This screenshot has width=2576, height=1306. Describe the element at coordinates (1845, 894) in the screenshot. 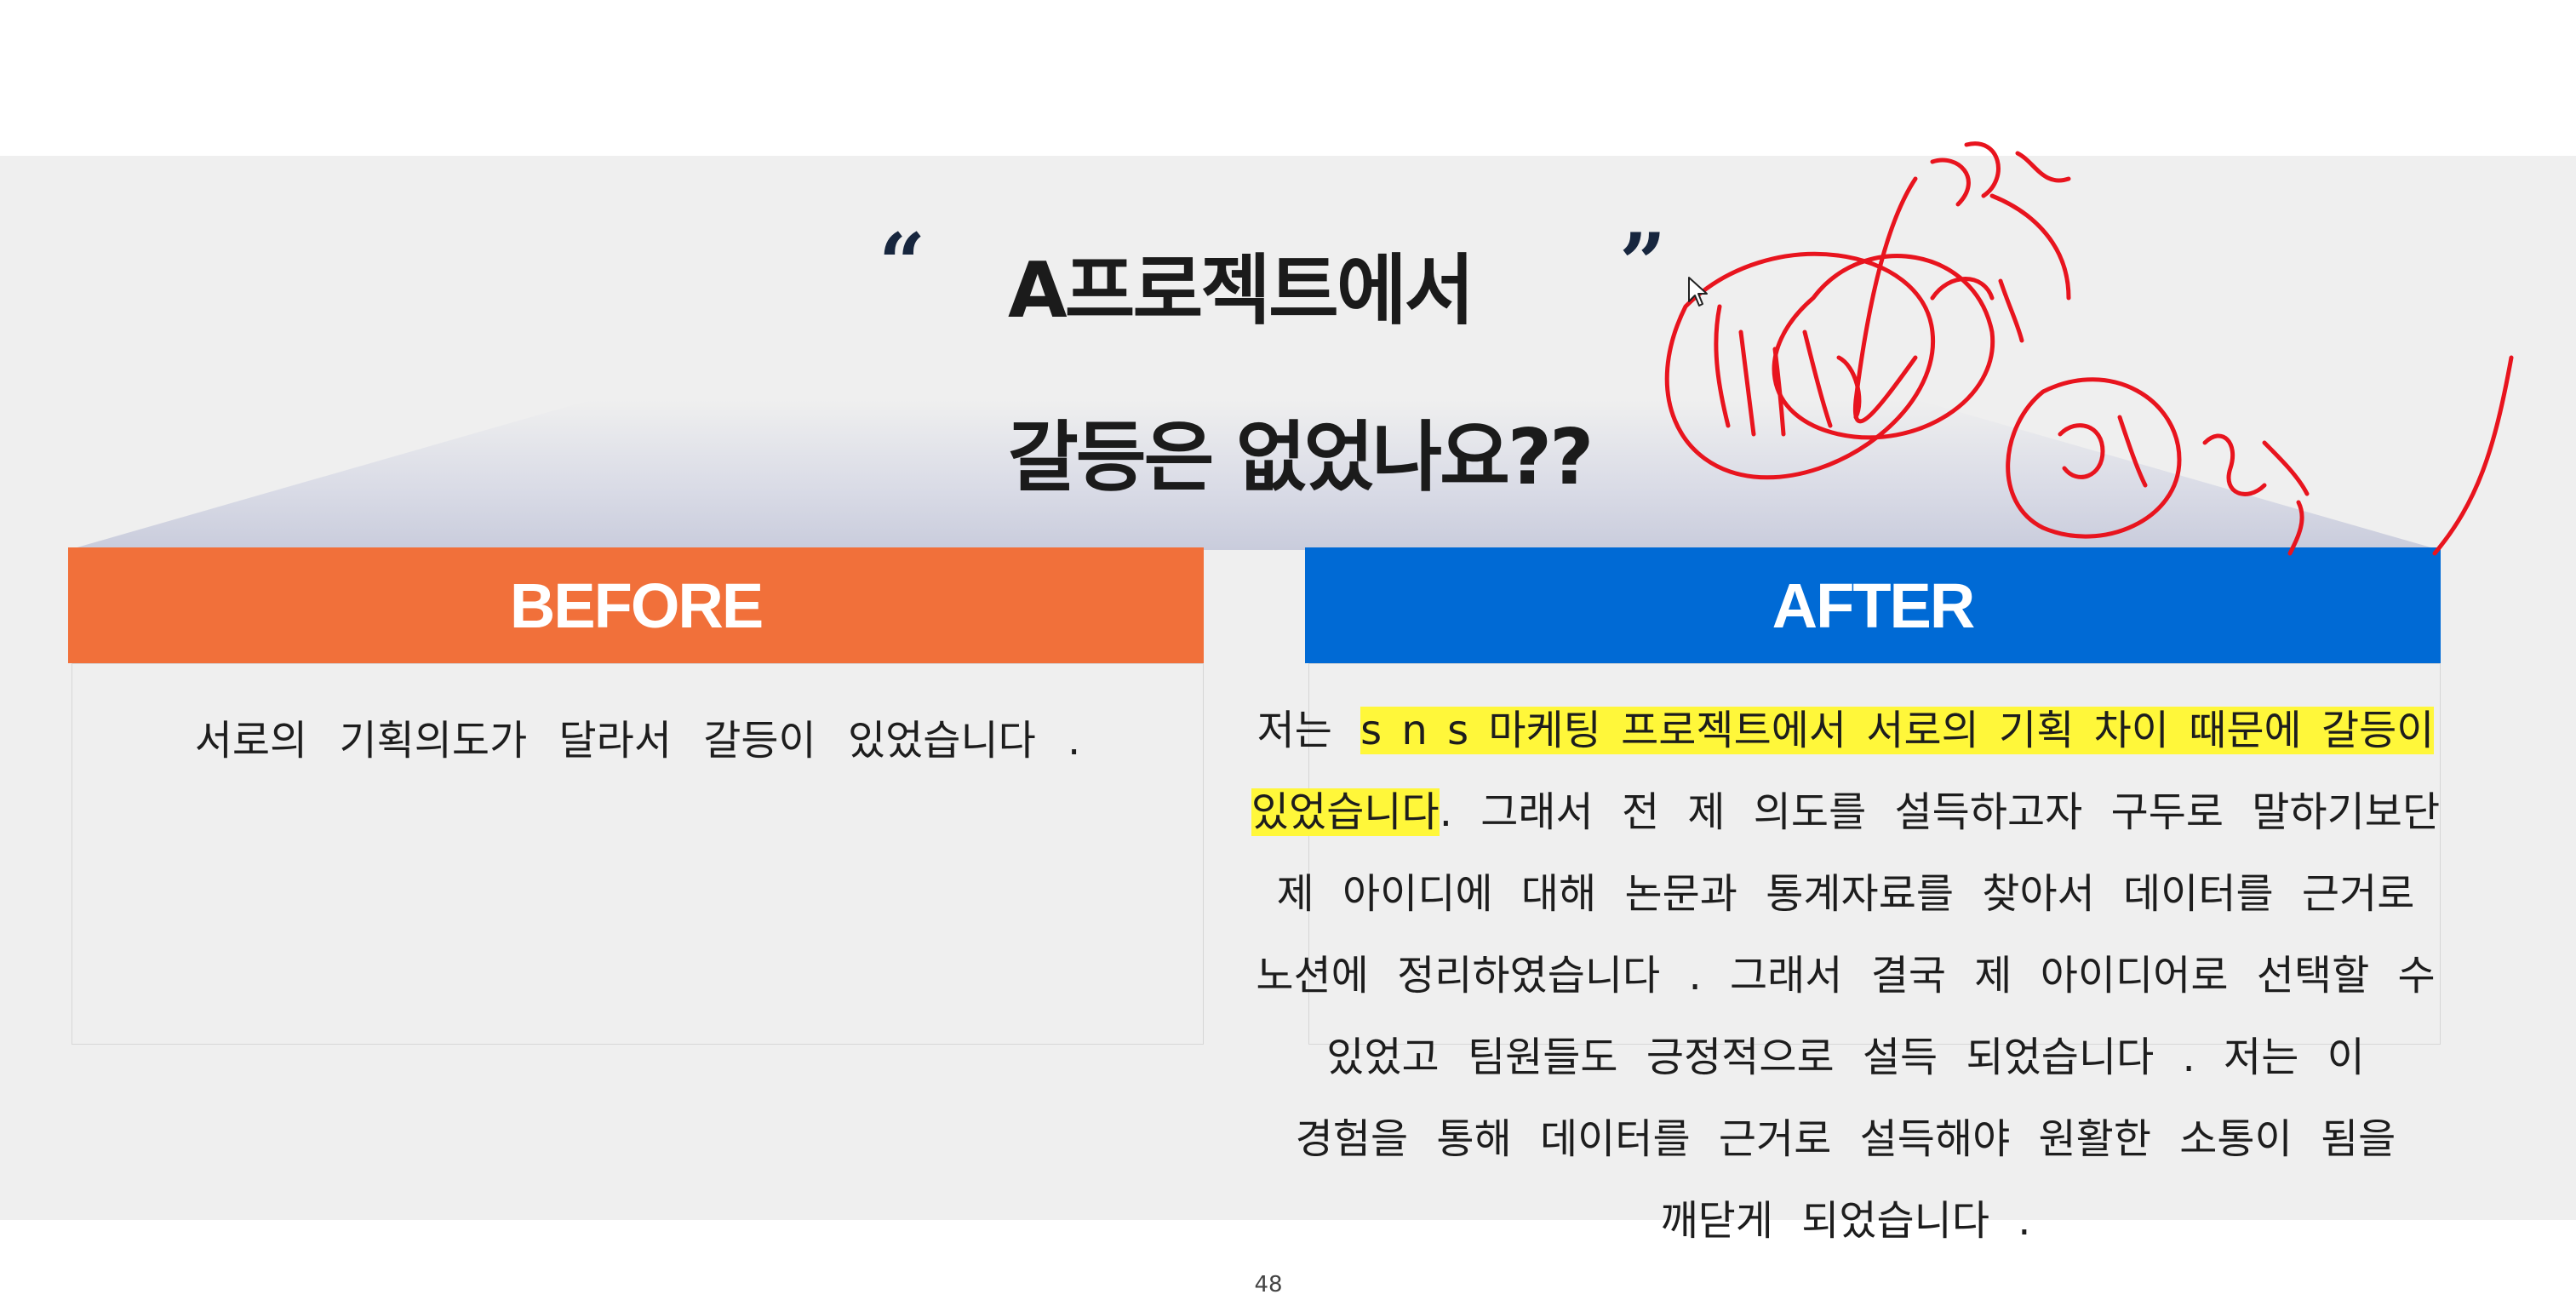

I see `after-line-3: 제 아이디에 대해 논문과 통계자료를 찾아서 데이터를 근거로` at that location.